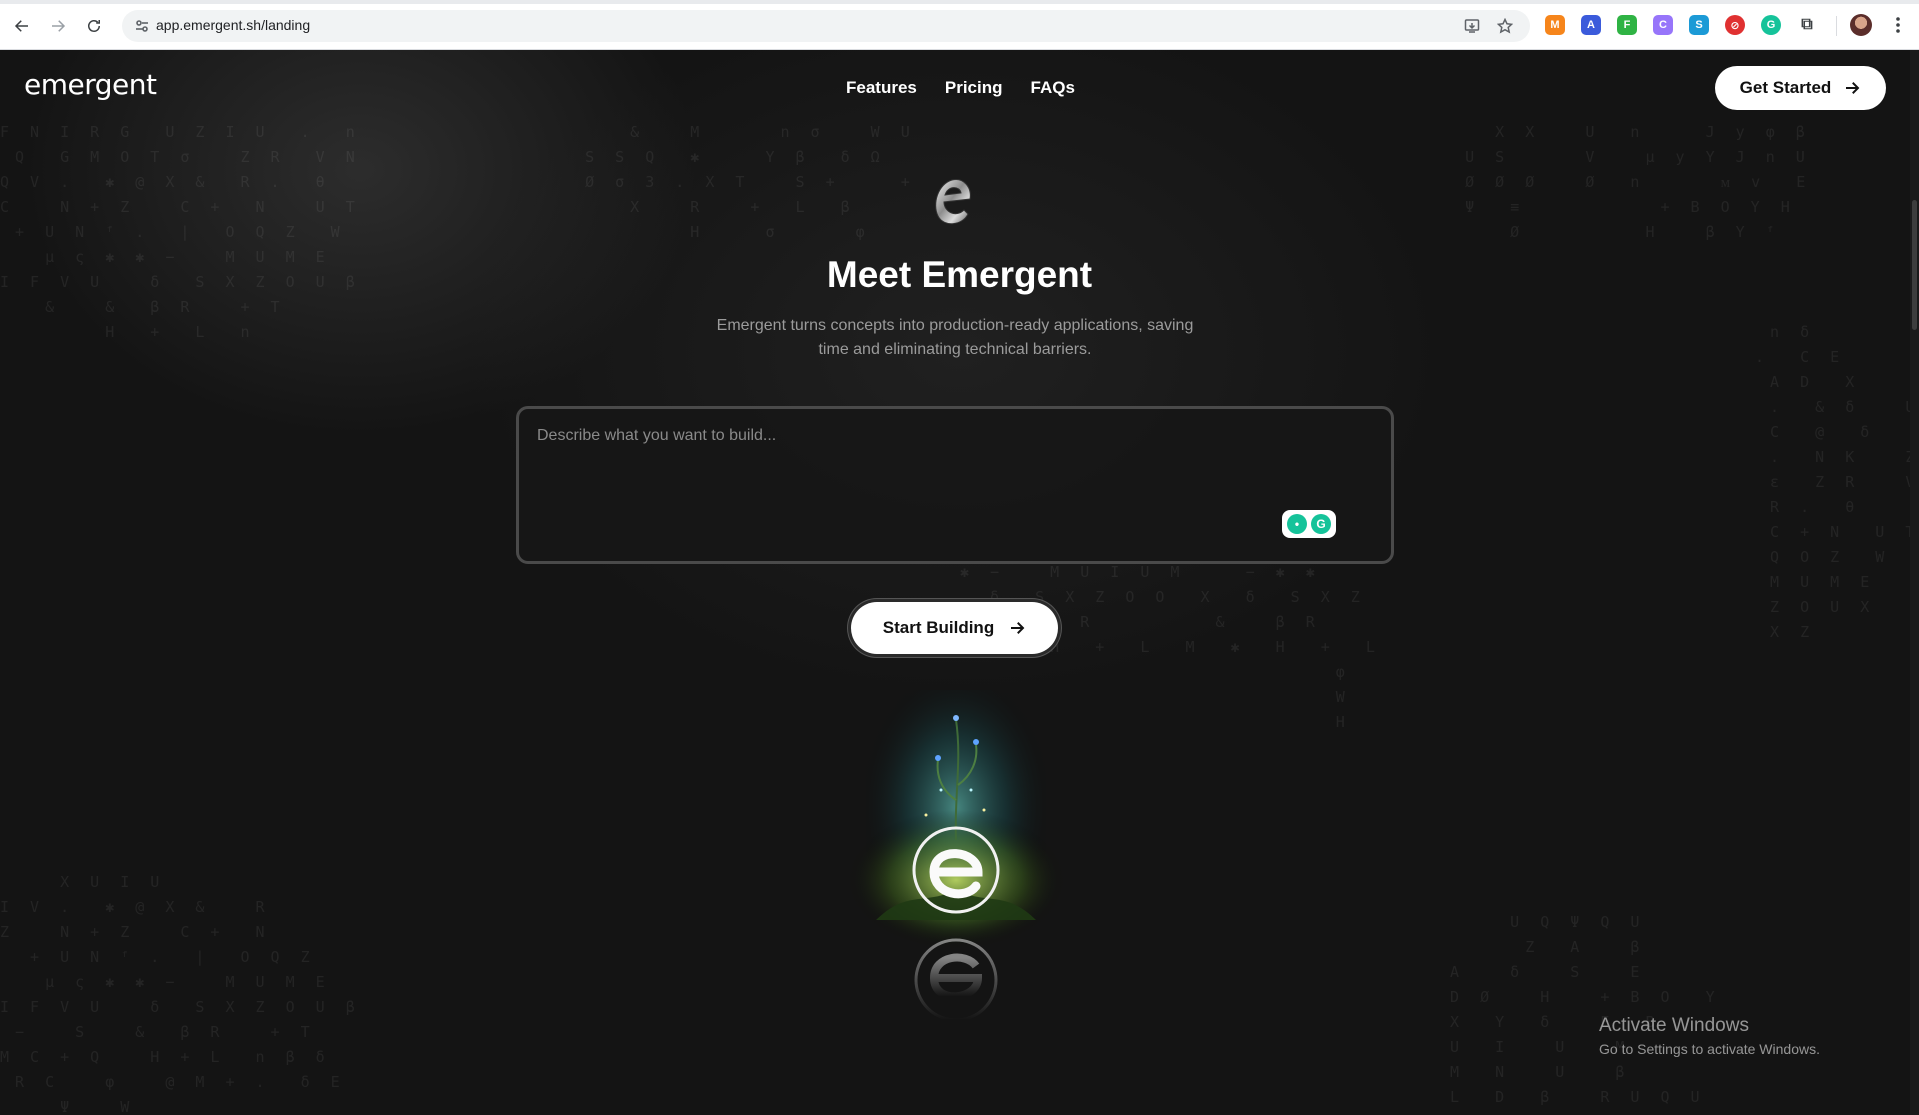 The image size is (1919, 1115). What do you see at coordinates (1914, 265) in the screenshot?
I see `scrollbar-thumb` at bounding box center [1914, 265].